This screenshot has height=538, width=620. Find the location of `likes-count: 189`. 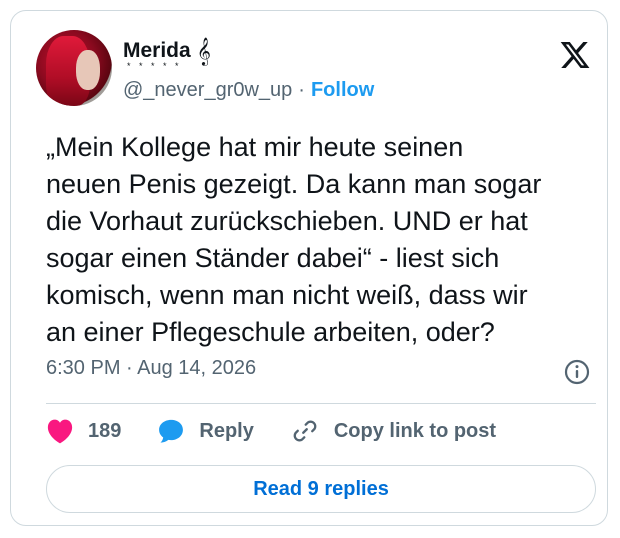

likes-count: 189 is located at coordinates (105, 430).